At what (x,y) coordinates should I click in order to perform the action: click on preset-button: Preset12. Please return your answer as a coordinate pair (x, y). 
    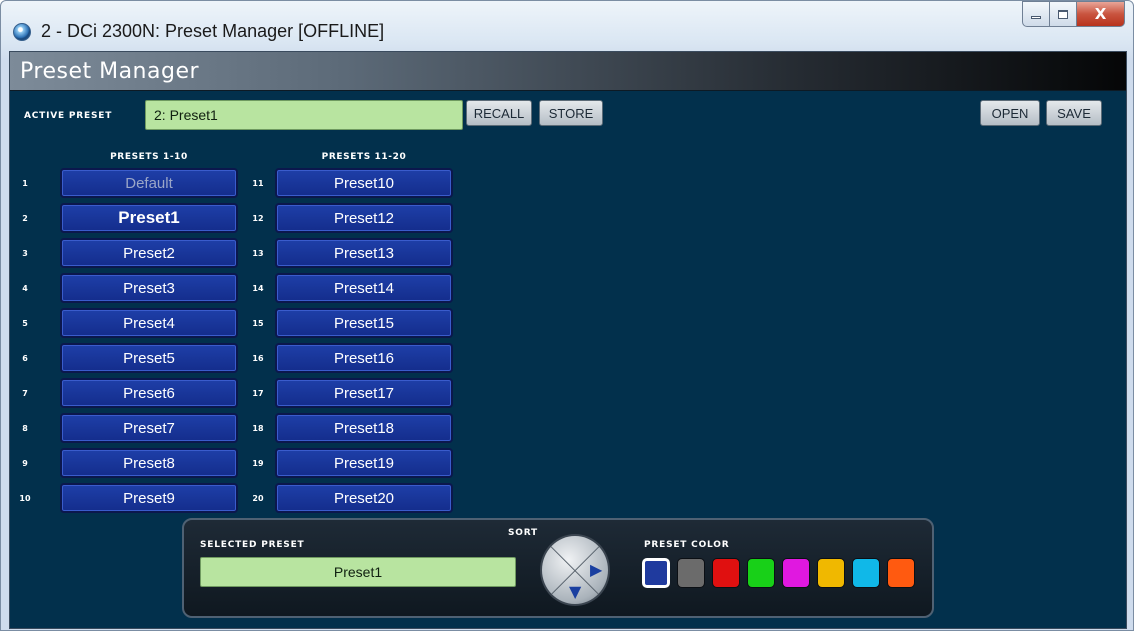
    Looking at the image, I should click on (364, 218).